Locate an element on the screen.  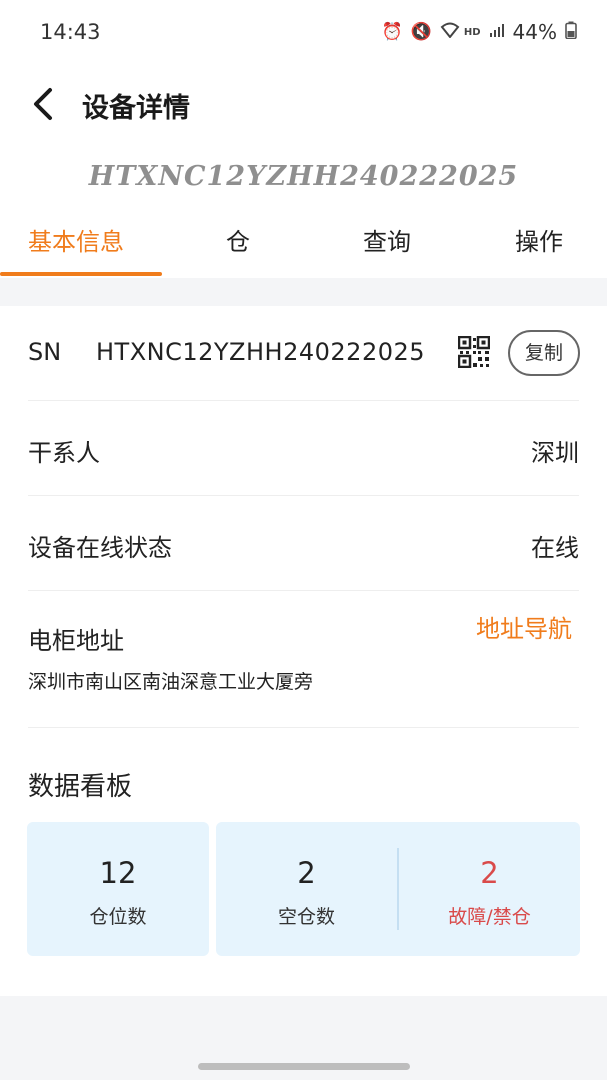
page-title: 设备详情 is located at coordinates (136, 108).